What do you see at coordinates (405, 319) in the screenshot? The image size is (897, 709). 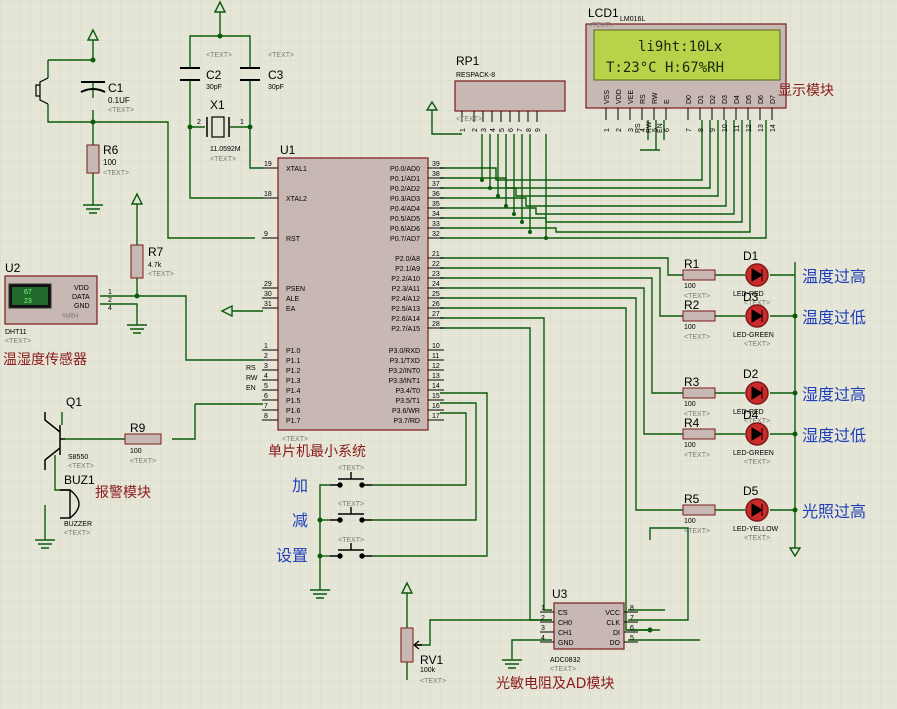 I see `u1-right-pin-name: P2.6/A14` at bounding box center [405, 319].